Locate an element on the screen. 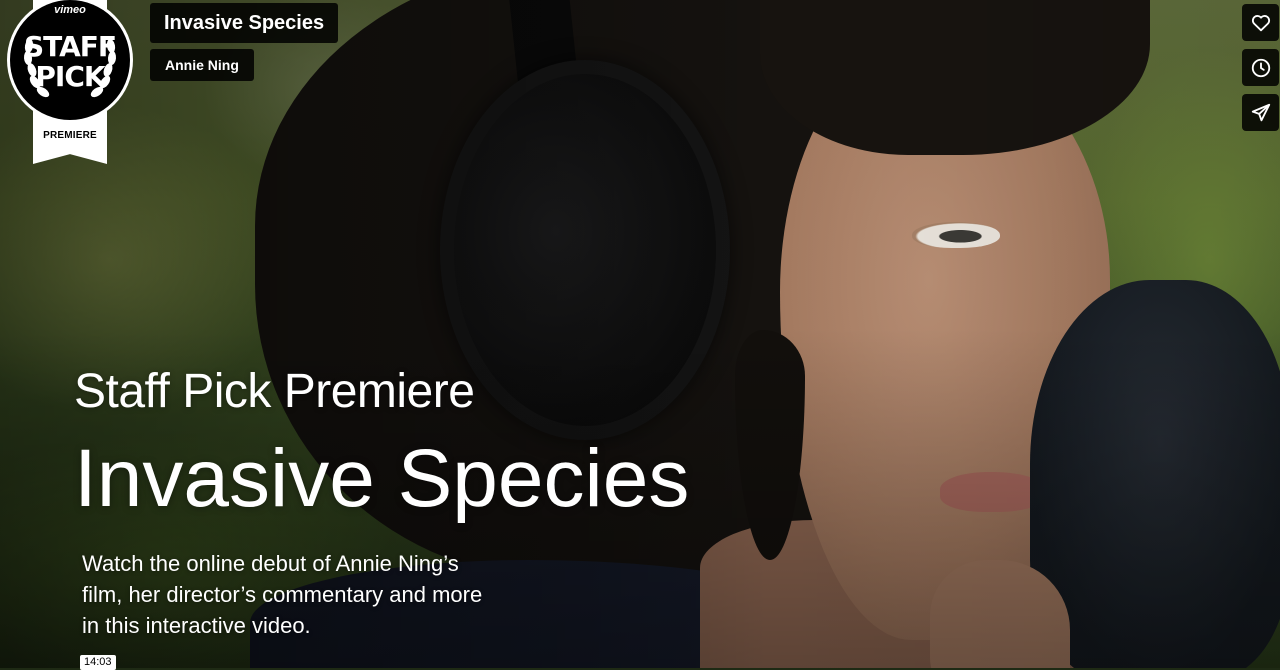  clock-icon is located at coordinates (1260, 67).